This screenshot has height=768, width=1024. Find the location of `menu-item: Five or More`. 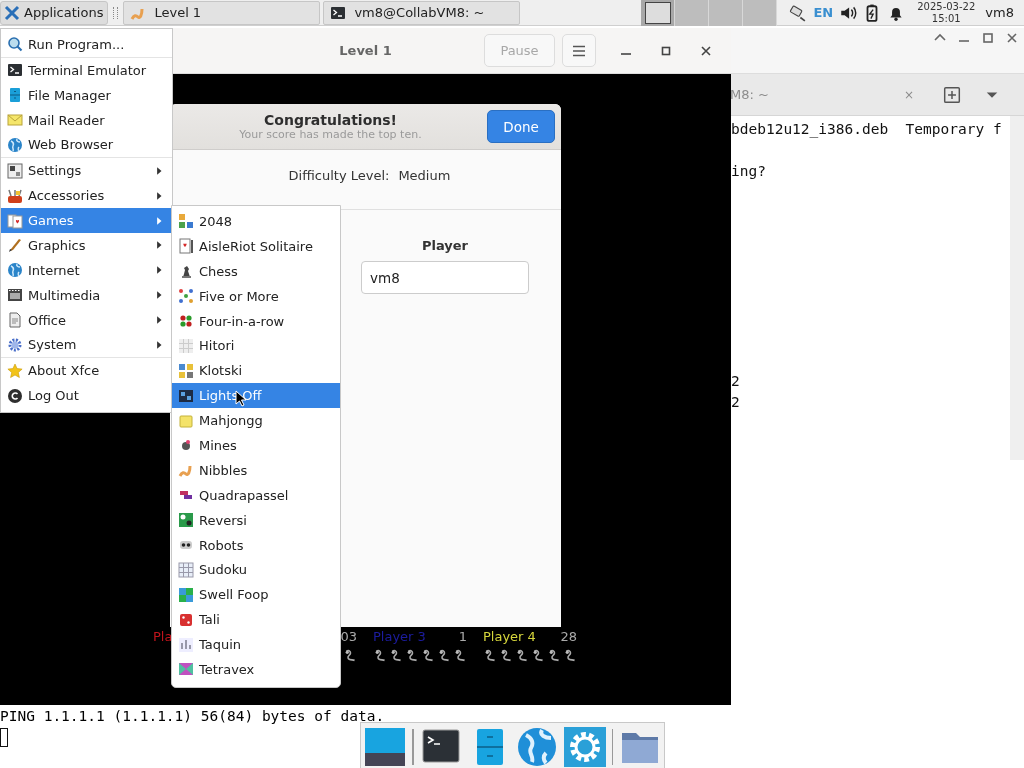

menu-item: Five or More is located at coordinates (256, 296).